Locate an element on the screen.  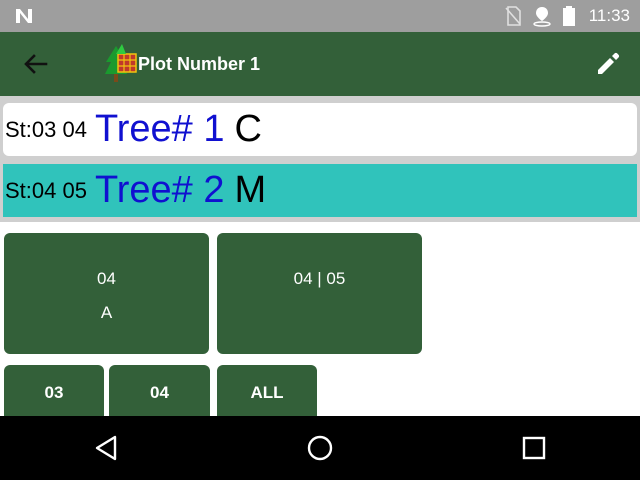
n-notification-icon is located at coordinates (24, 16).